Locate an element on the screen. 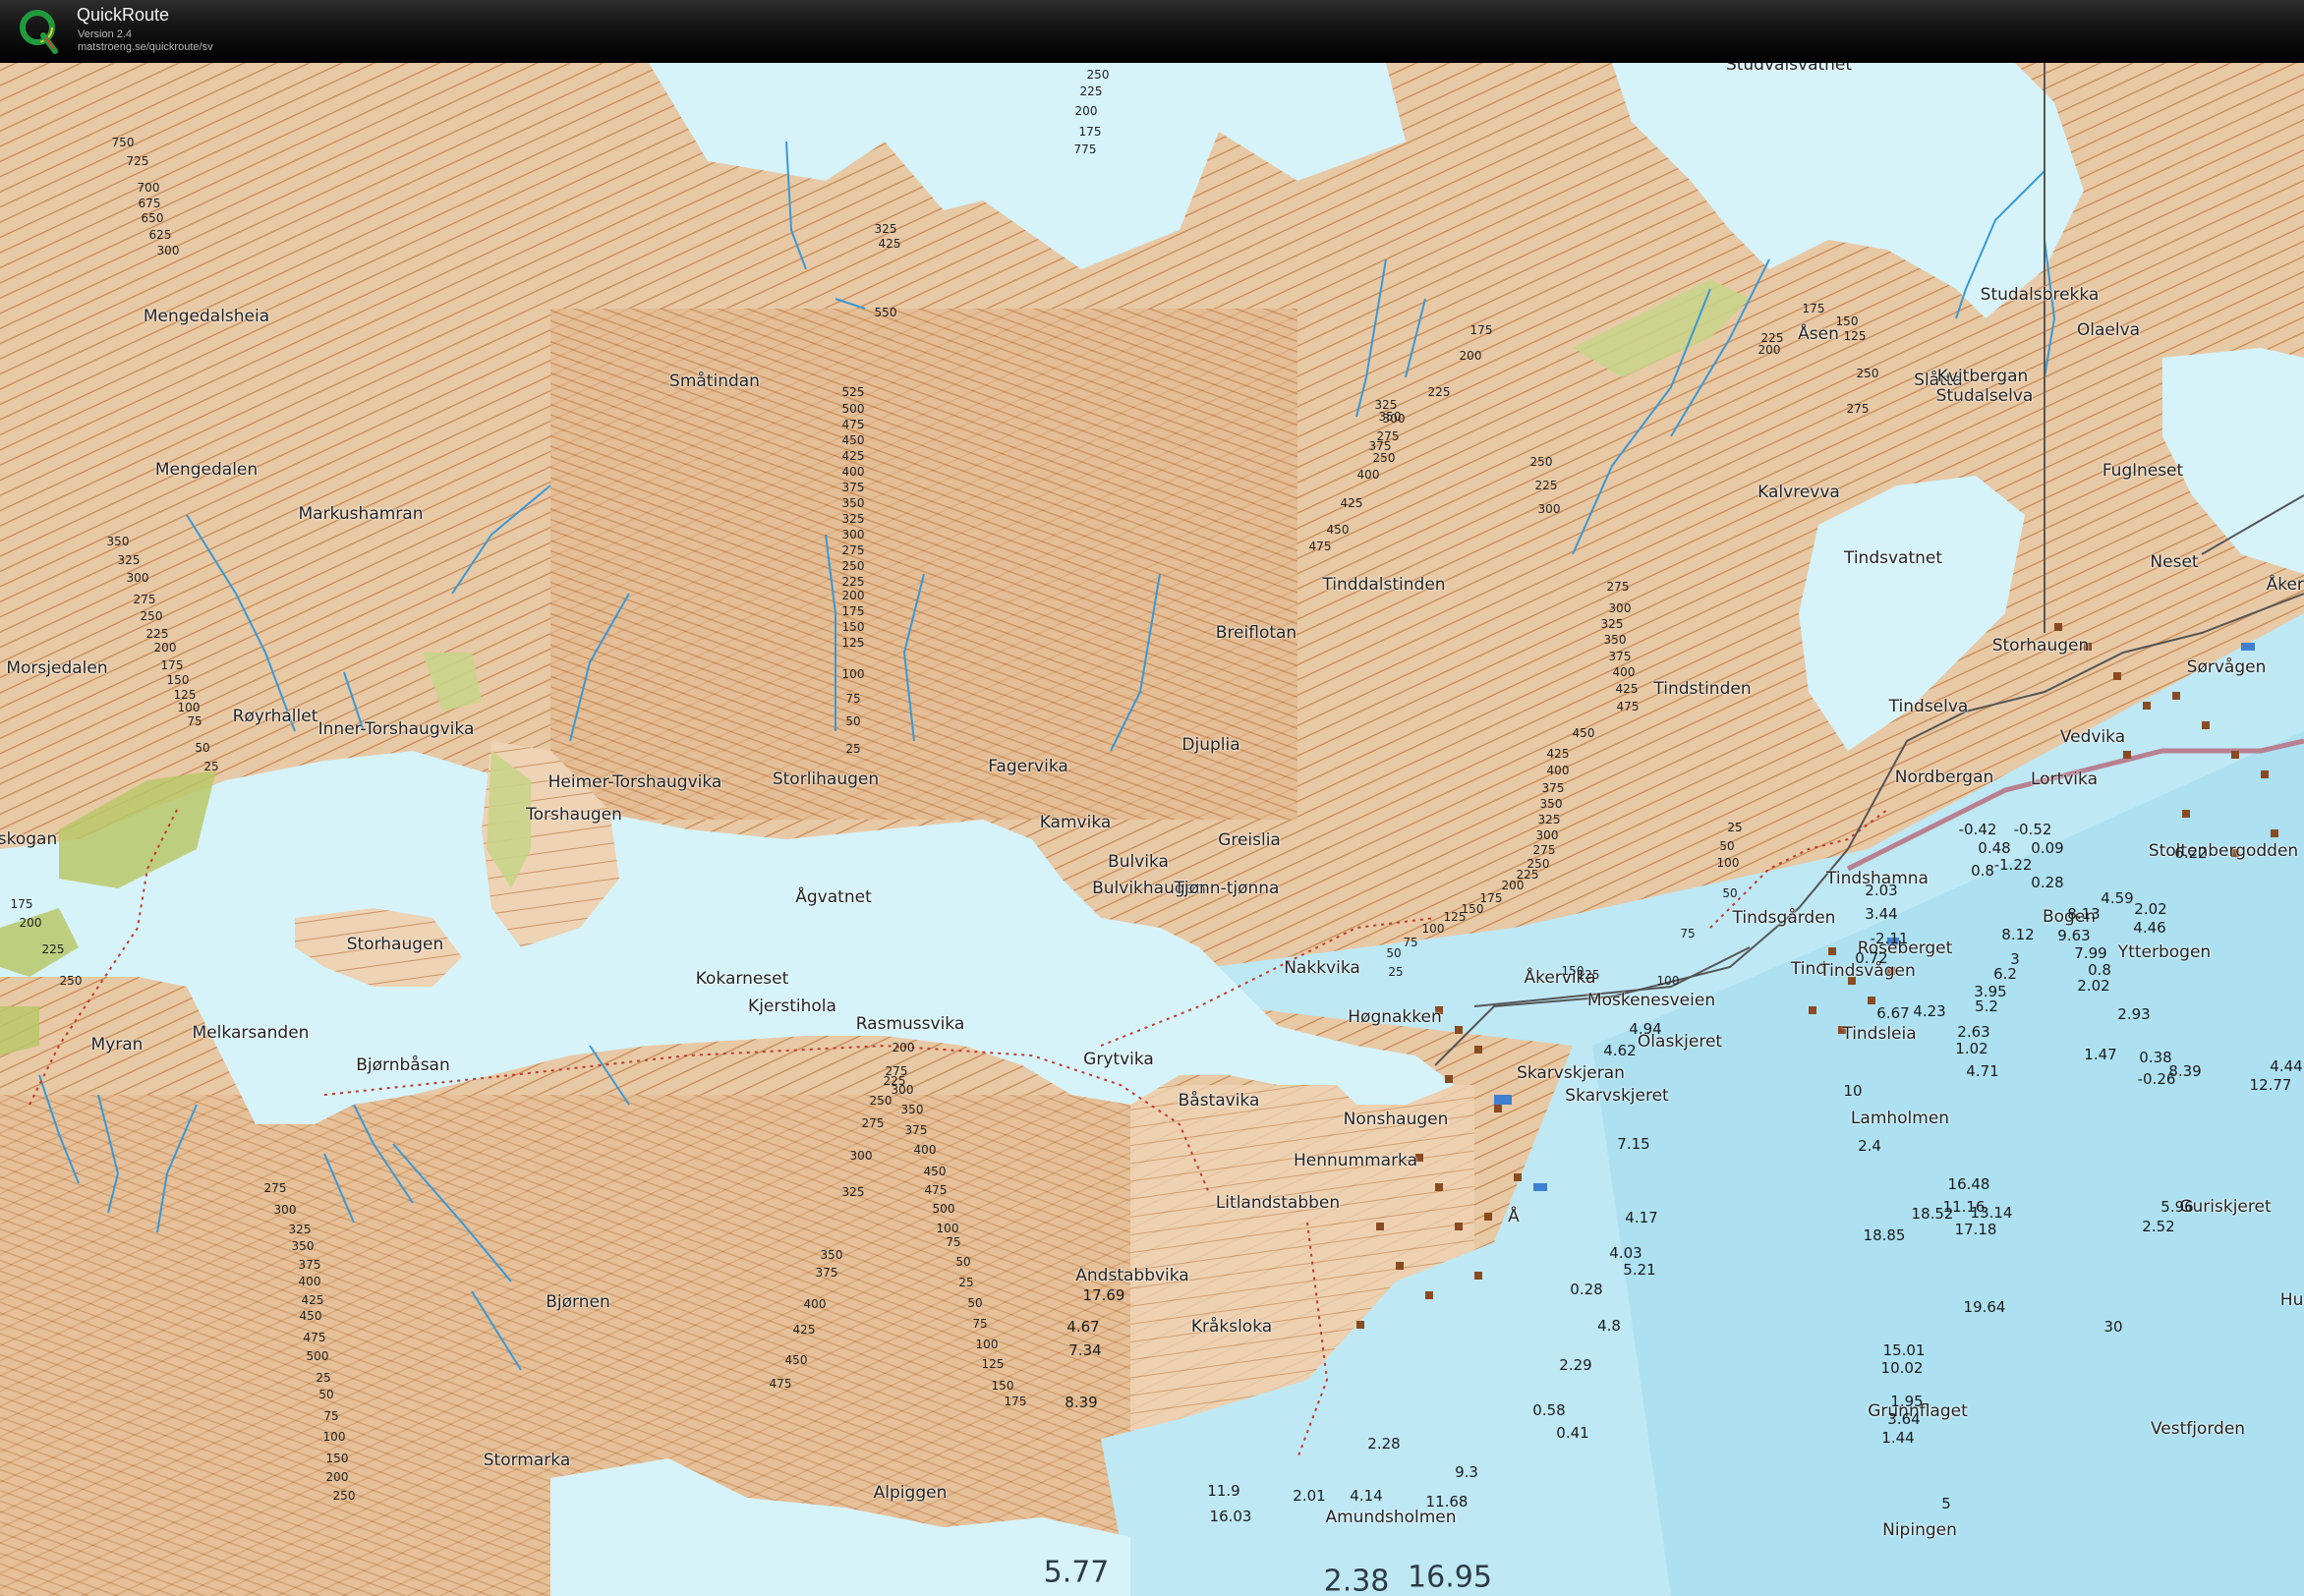  depth-value-label: 18.85 is located at coordinates (1884, 1235).